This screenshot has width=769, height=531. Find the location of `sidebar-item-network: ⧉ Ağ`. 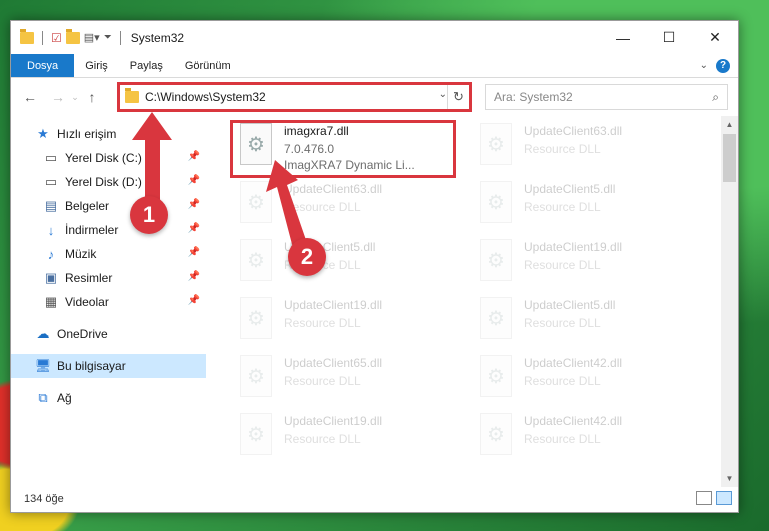

sidebar-item-network: ⧉ Ağ is located at coordinates (108, 398).